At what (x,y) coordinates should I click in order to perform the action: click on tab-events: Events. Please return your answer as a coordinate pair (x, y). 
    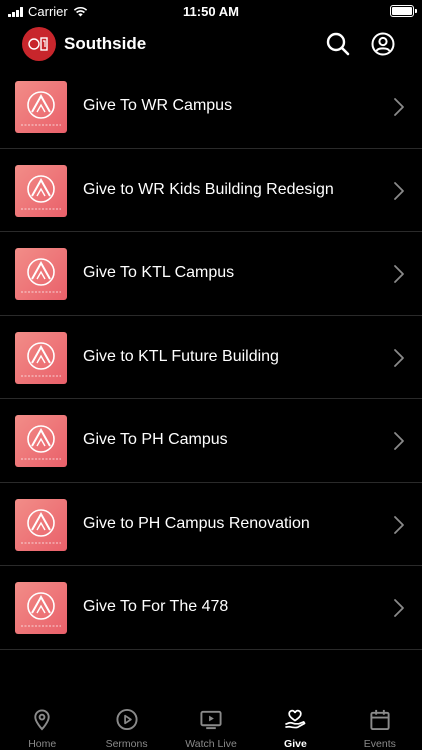
    Looking at the image, I should click on (380, 725).